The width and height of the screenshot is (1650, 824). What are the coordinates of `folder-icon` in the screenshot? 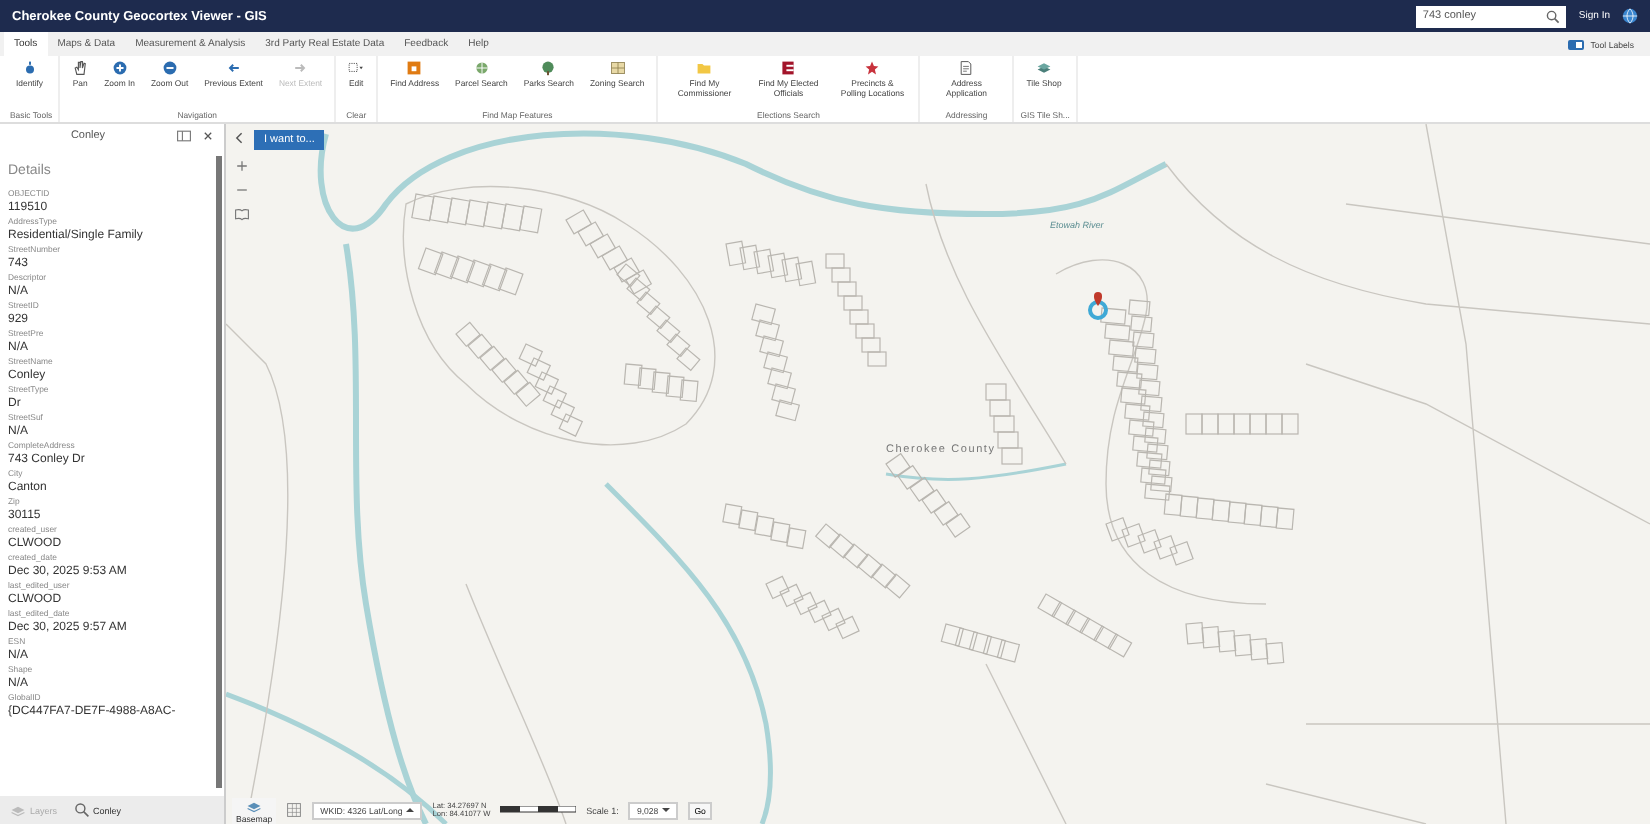 It's located at (704, 68).